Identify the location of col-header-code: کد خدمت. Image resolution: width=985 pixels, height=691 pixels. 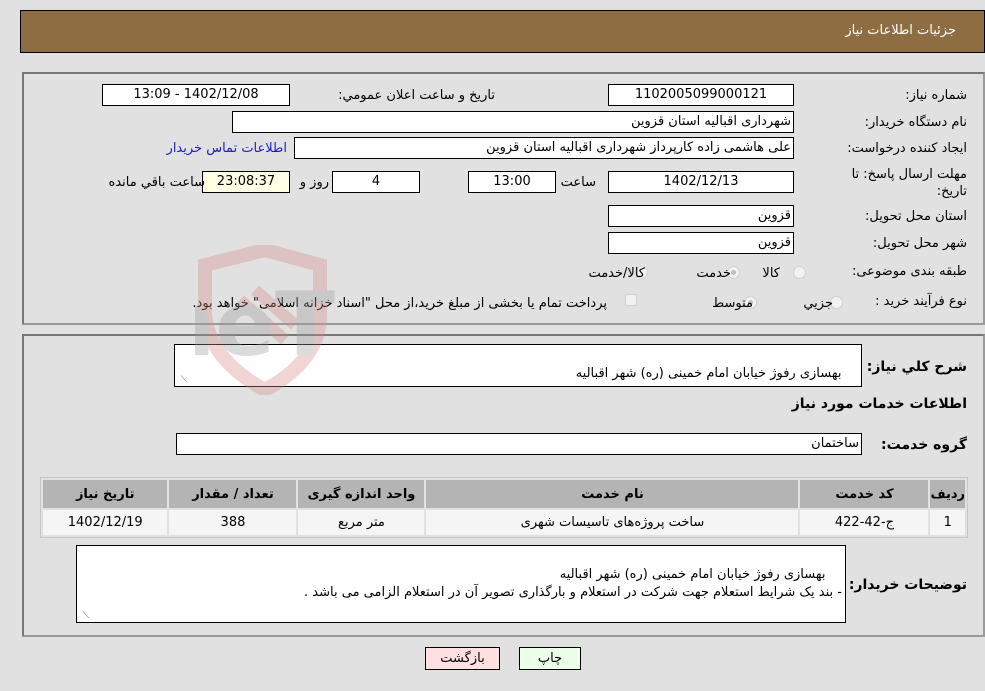
(864, 494).